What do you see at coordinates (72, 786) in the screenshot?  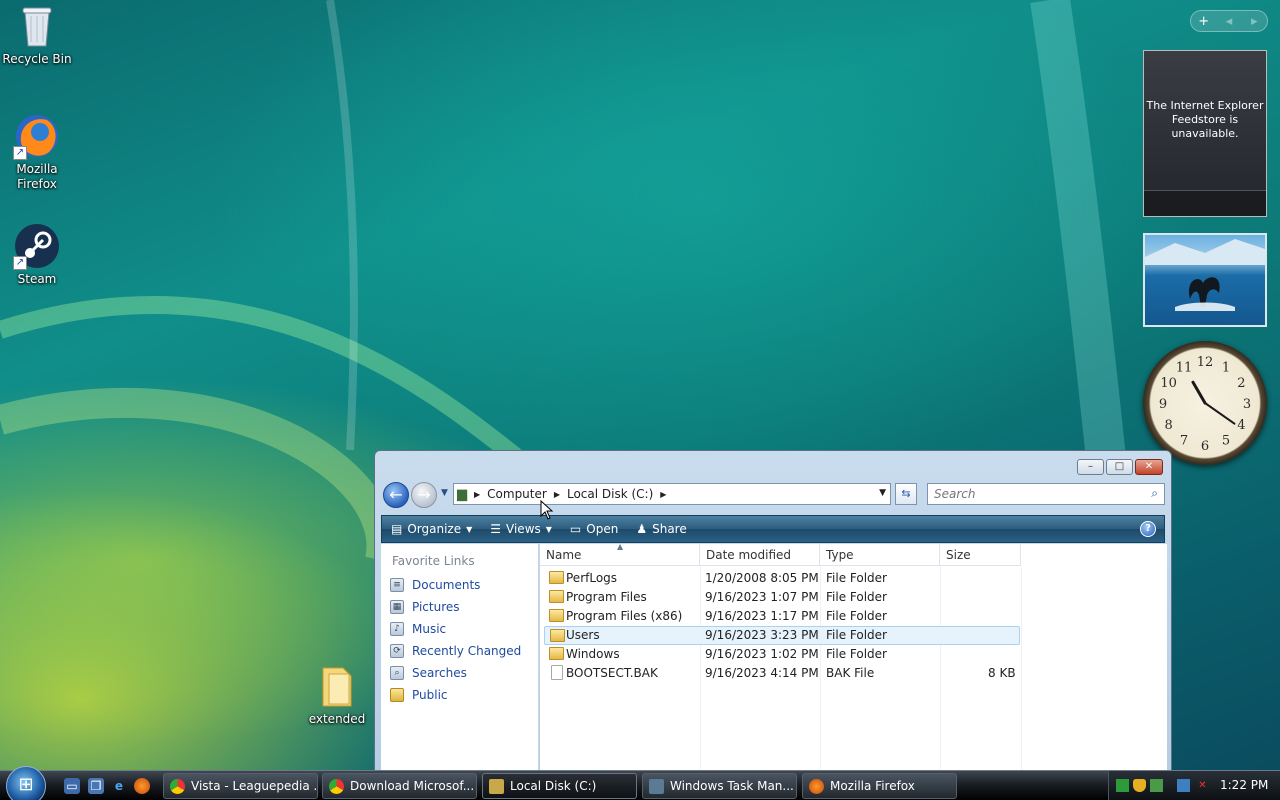 I see `show-desktop-icon: ▭` at bounding box center [72, 786].